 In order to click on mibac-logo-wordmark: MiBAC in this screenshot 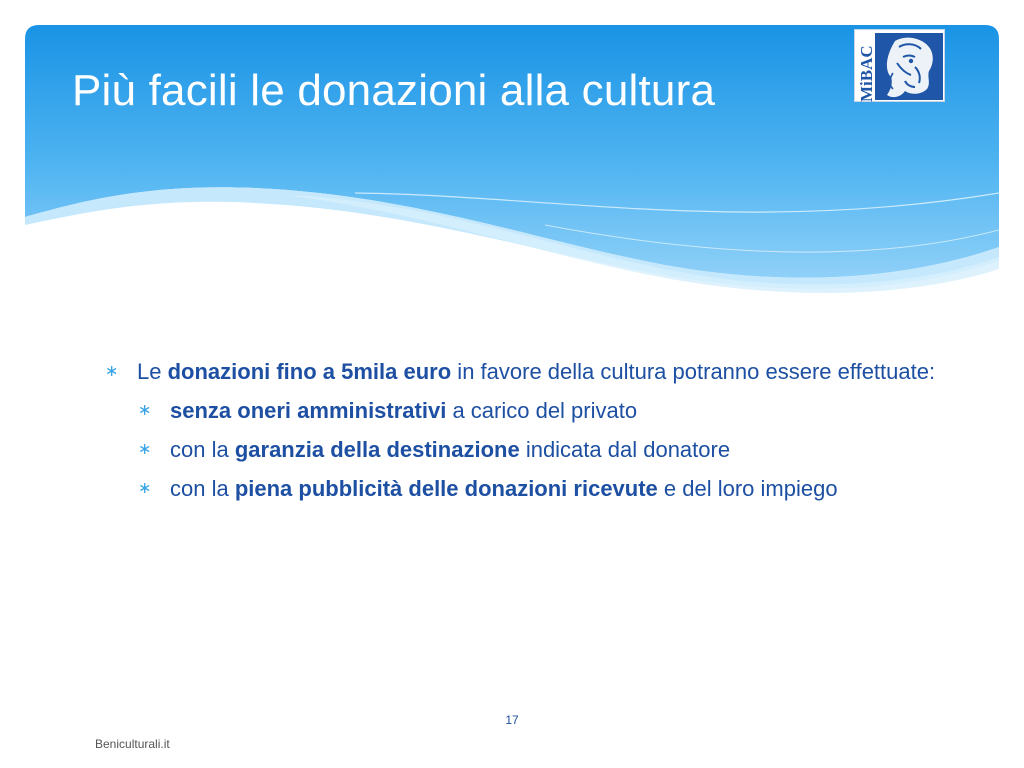, I will do `click(866, 73)`.